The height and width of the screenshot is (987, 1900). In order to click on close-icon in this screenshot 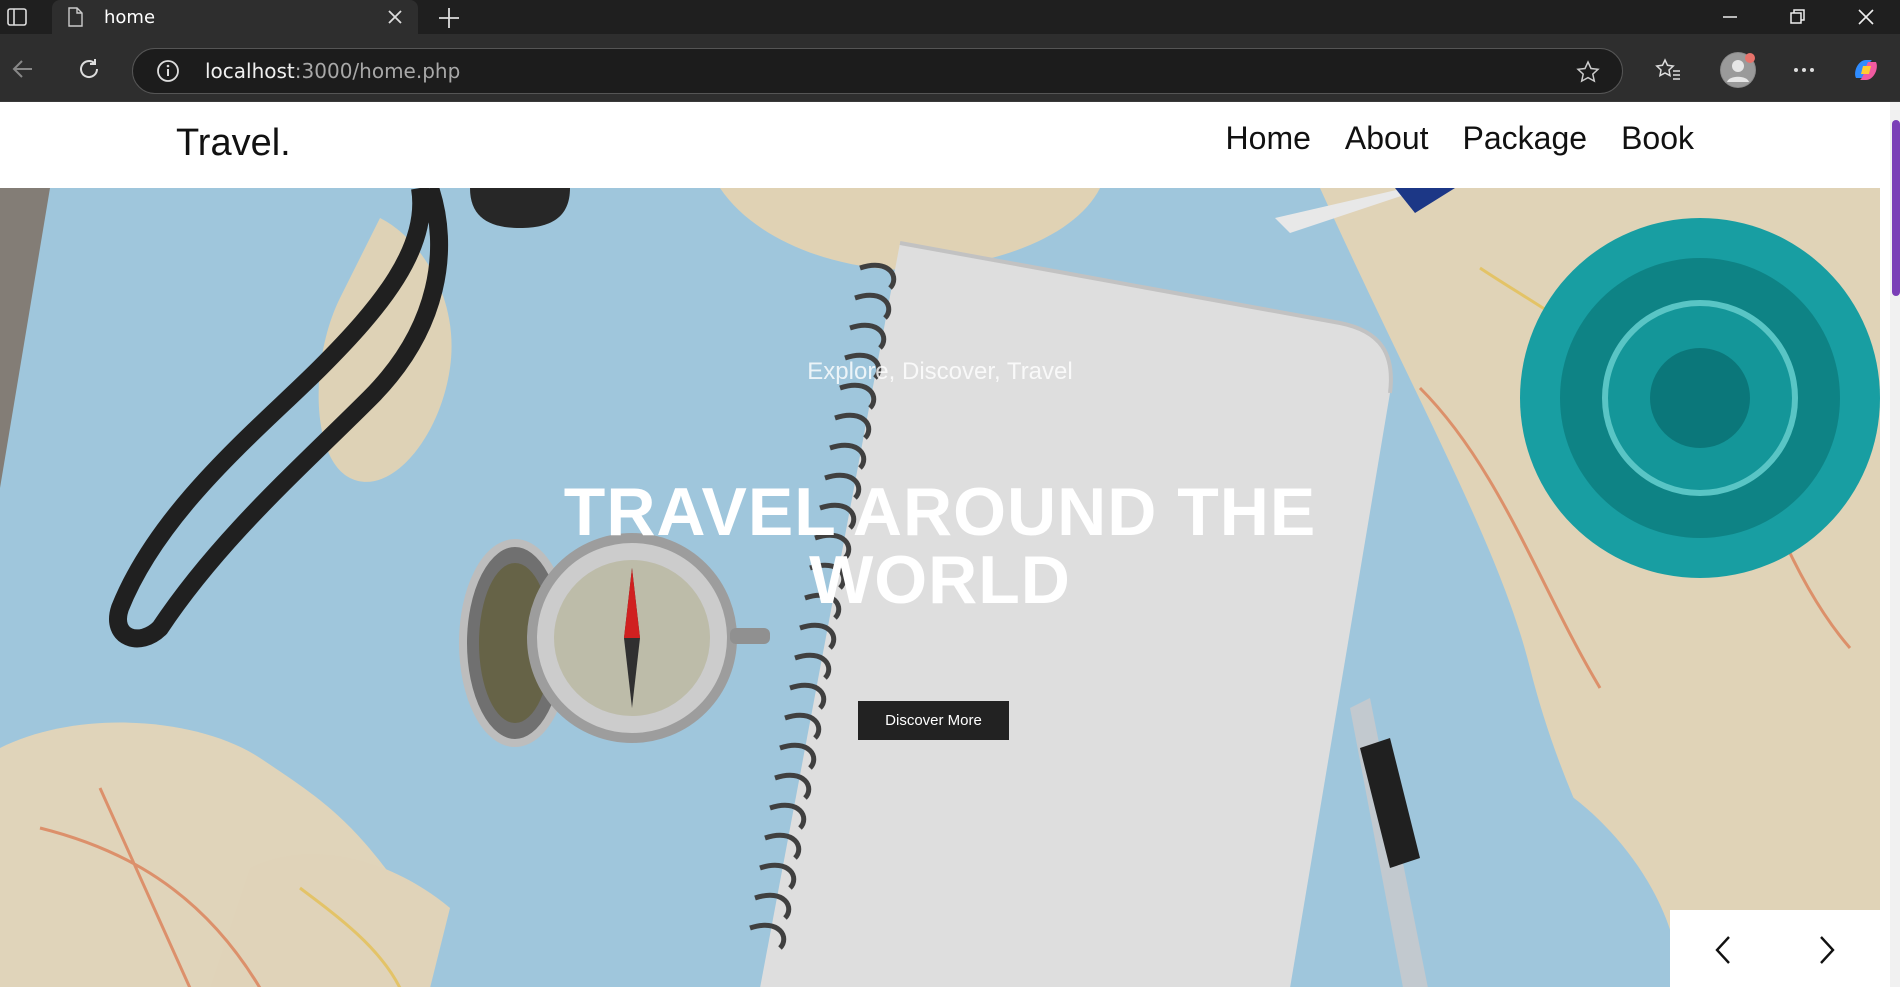, I will do `click(395, 17)`.